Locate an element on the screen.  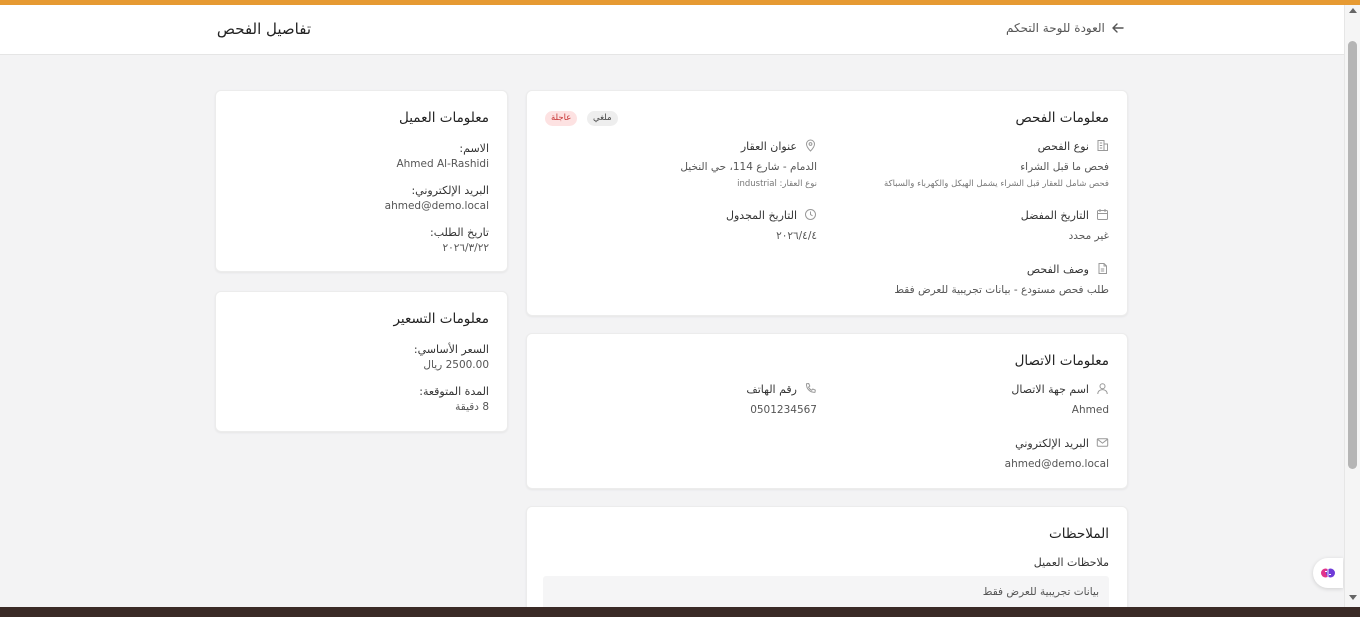
inspection-info-title: معلومات الفحص is located at coordinates (1062, 118).